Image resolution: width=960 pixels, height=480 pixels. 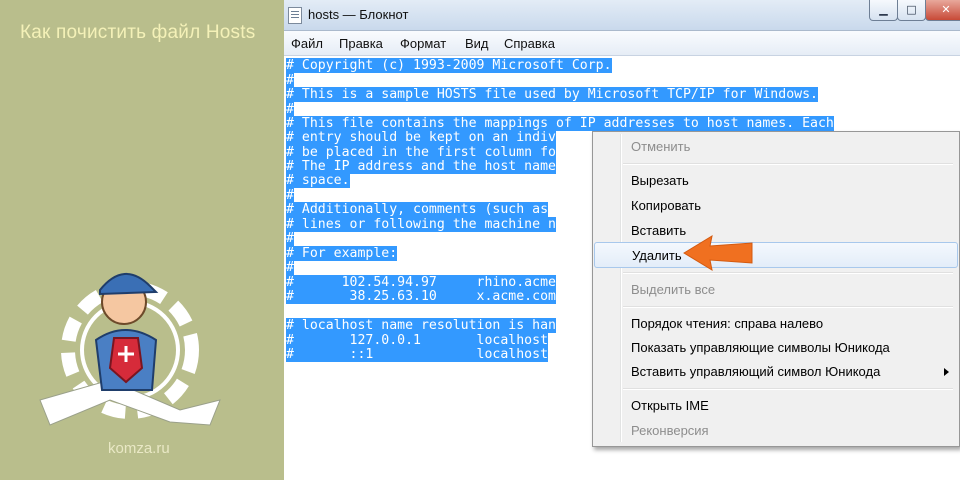 I want to click on text-line: # localhost name resolution is han, so click(x=421, y=325).